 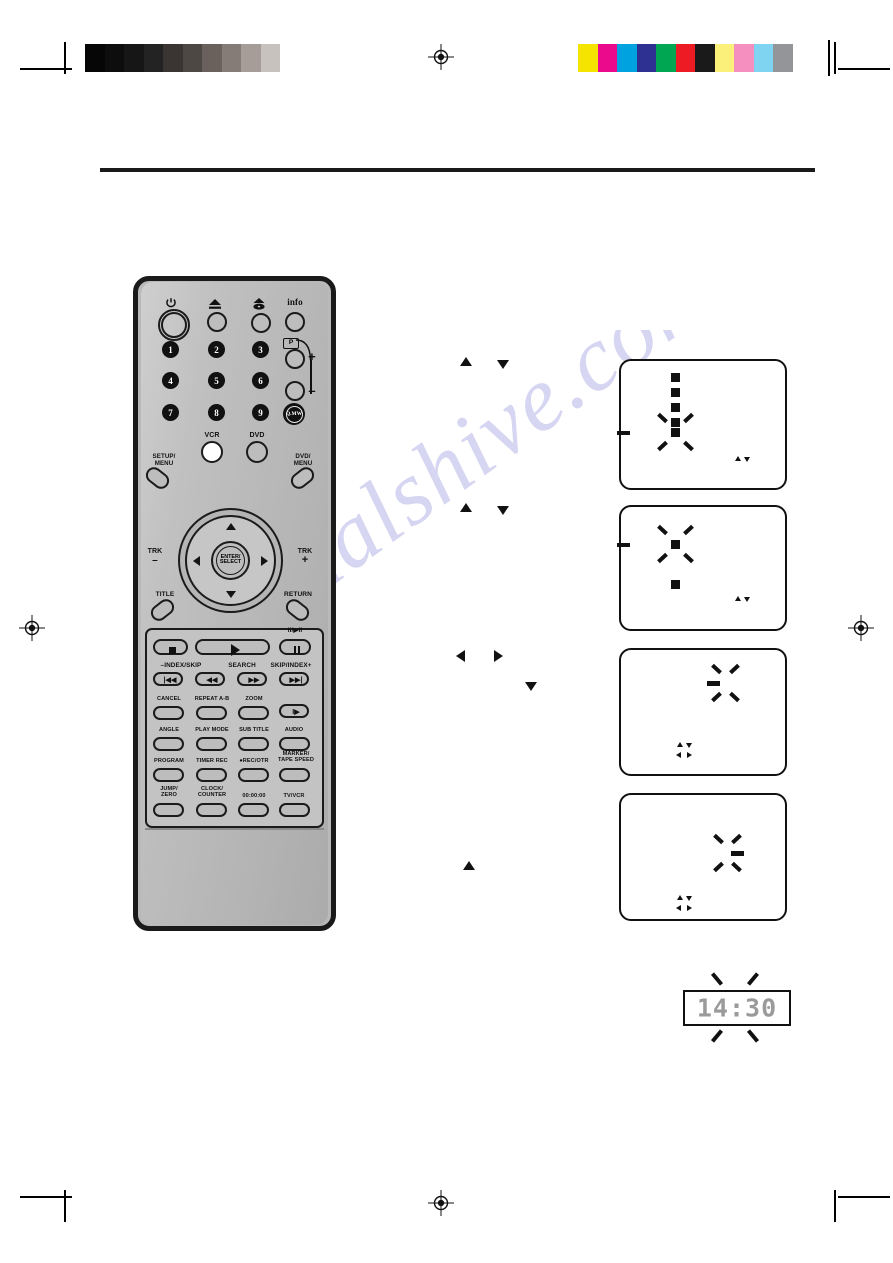 What do you see at coordinates (217, 322) in the screenshot?
I see `vcr-eject-button` at bounding box center [217, 322].